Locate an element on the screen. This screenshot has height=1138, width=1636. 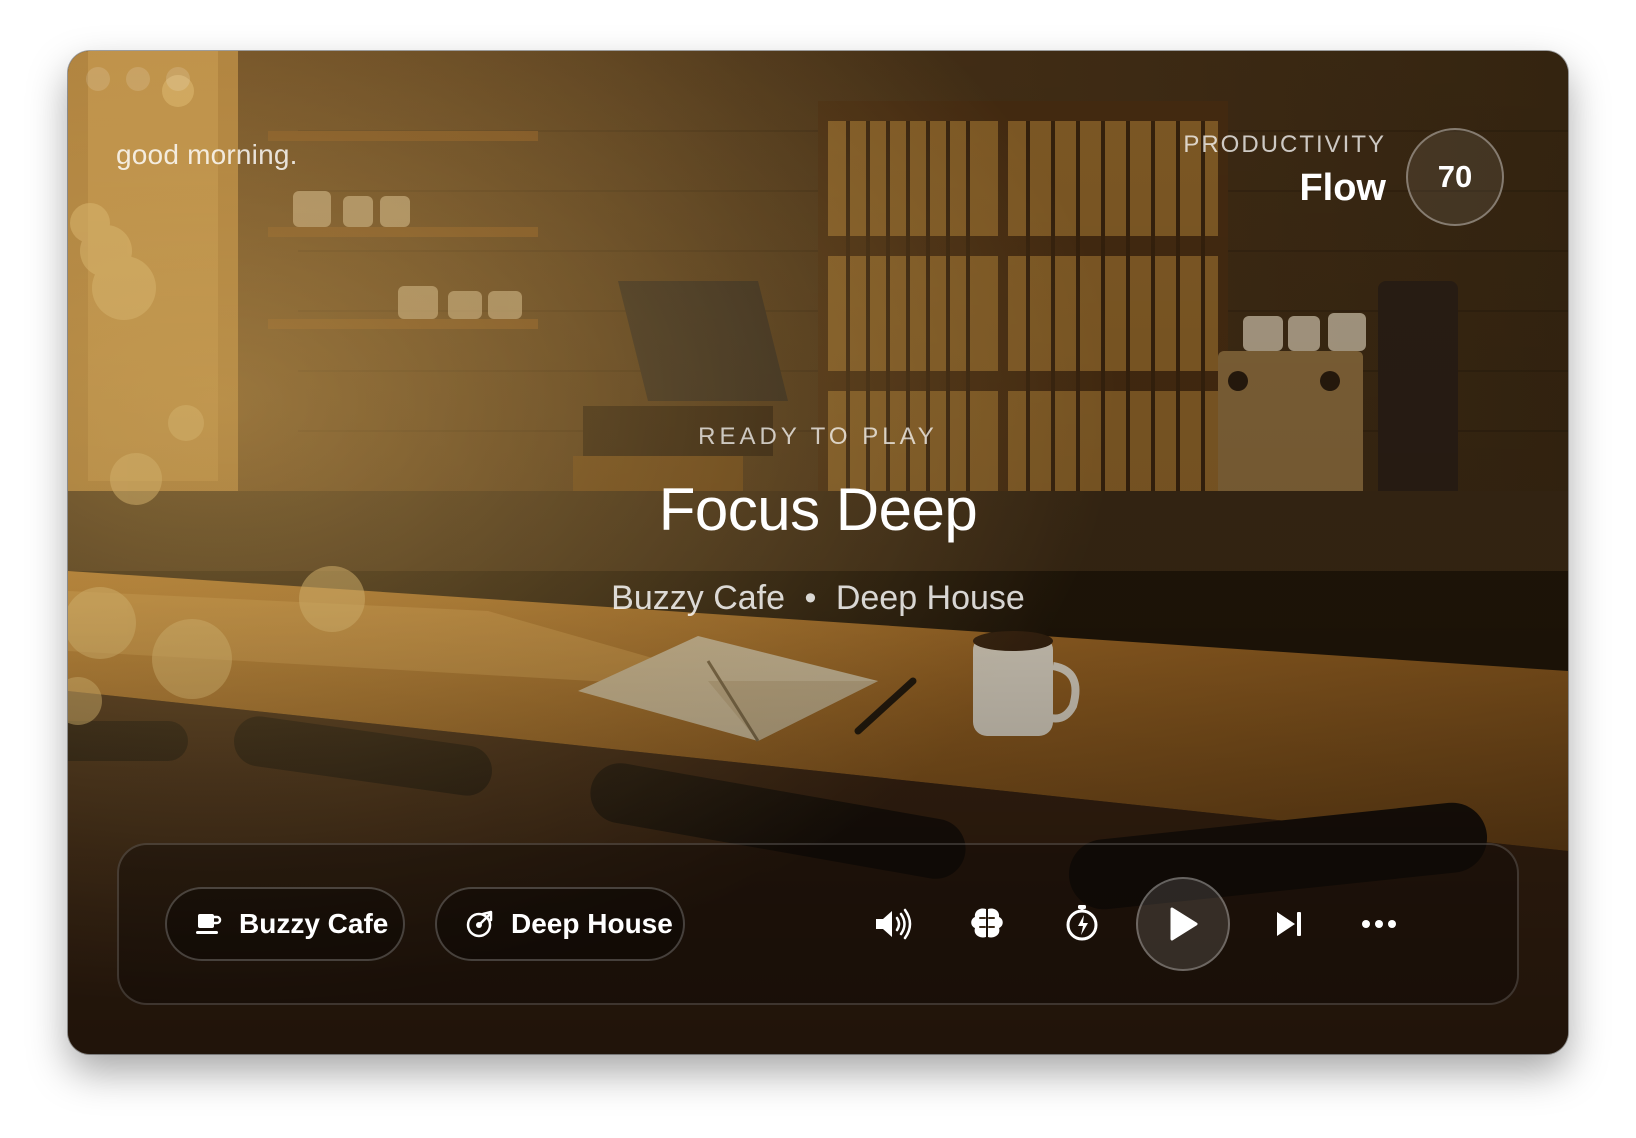
stopwatch-bolt-icon is located at coordinates (1082, 923).